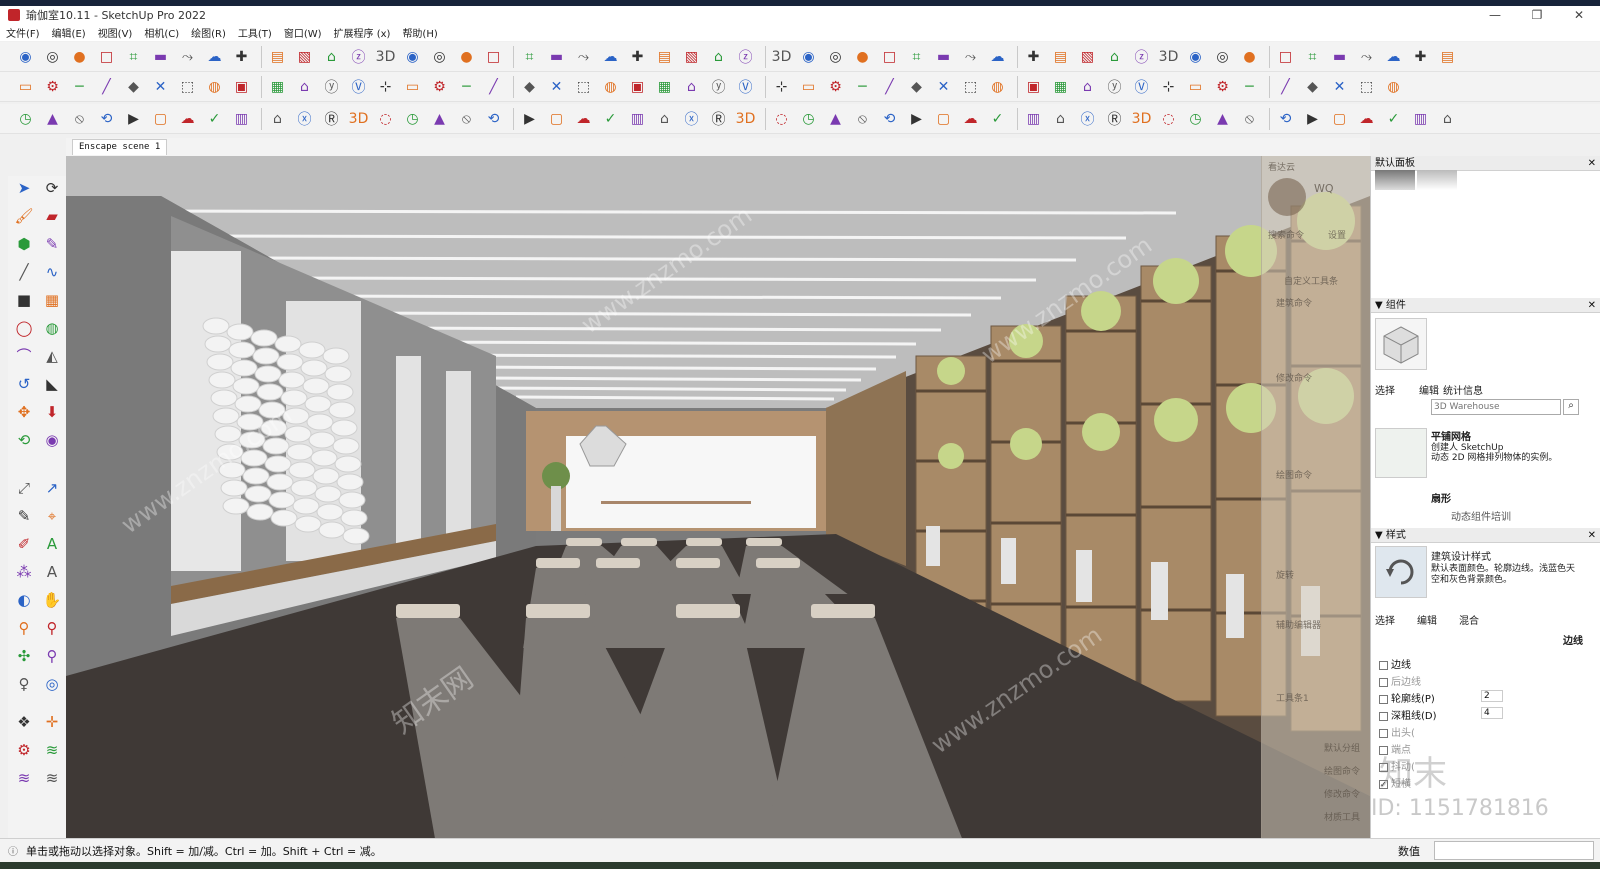  I want to click on left-tool-icon: ◍, so click(52, 328).